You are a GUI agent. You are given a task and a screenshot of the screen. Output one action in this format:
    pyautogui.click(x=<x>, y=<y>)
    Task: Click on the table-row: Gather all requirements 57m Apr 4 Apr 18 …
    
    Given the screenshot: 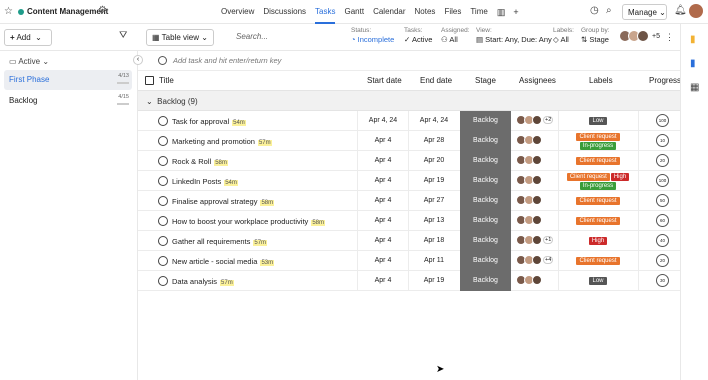 What is the action you would take?
    pyautogui.click(x=409, y=241)
    